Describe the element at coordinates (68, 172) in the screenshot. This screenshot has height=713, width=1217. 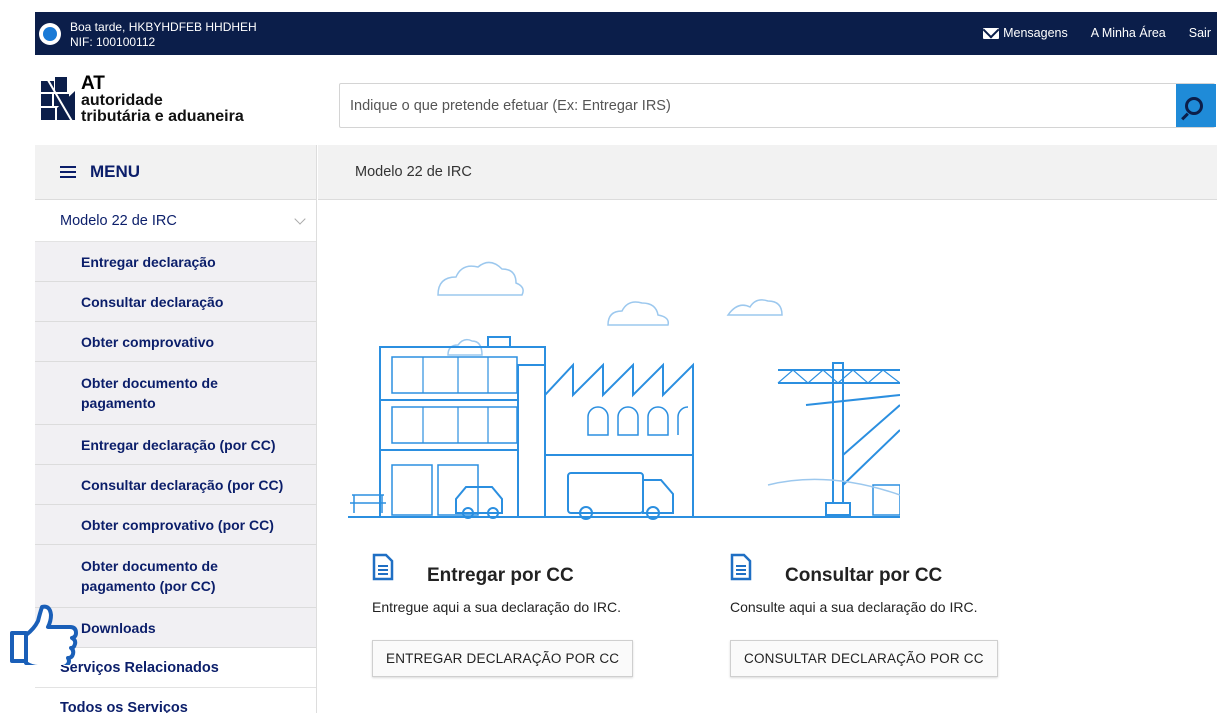
I see `menu-icon` at that location.